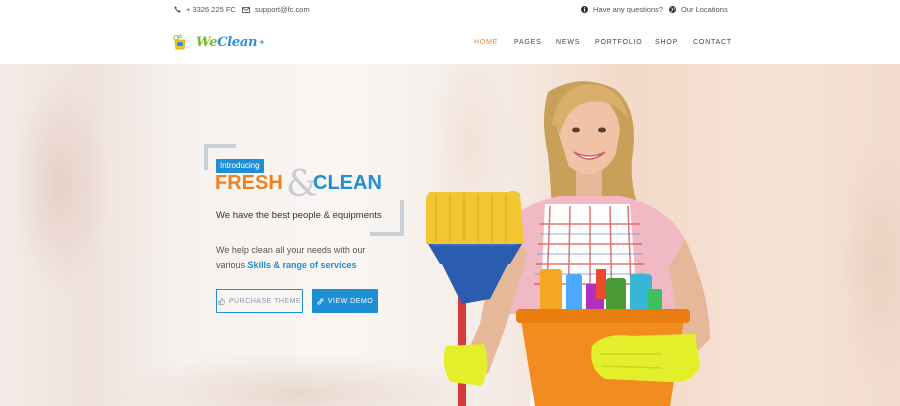 The image size is (900, 406). I want to click on locations-text: Our Locations, so click(704, 9).